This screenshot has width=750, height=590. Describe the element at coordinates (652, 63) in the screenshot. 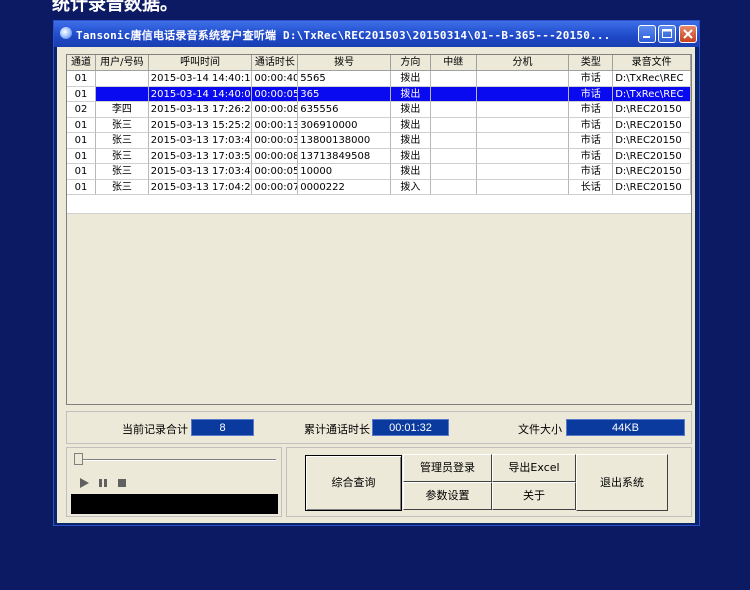

I see `column-header-record-file: 录音文件` at that location.